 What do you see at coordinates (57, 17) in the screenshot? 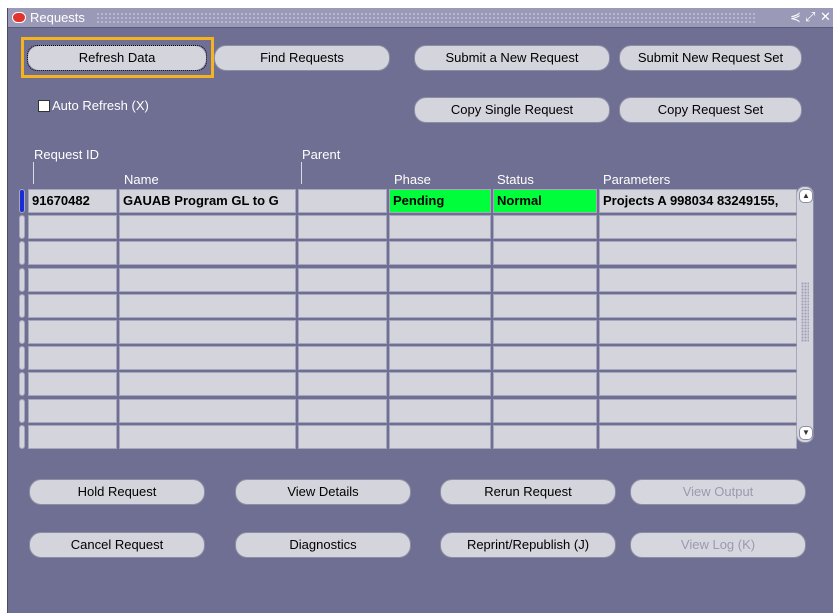
I see `window-title: Requests` at bounding box center [57, 17].